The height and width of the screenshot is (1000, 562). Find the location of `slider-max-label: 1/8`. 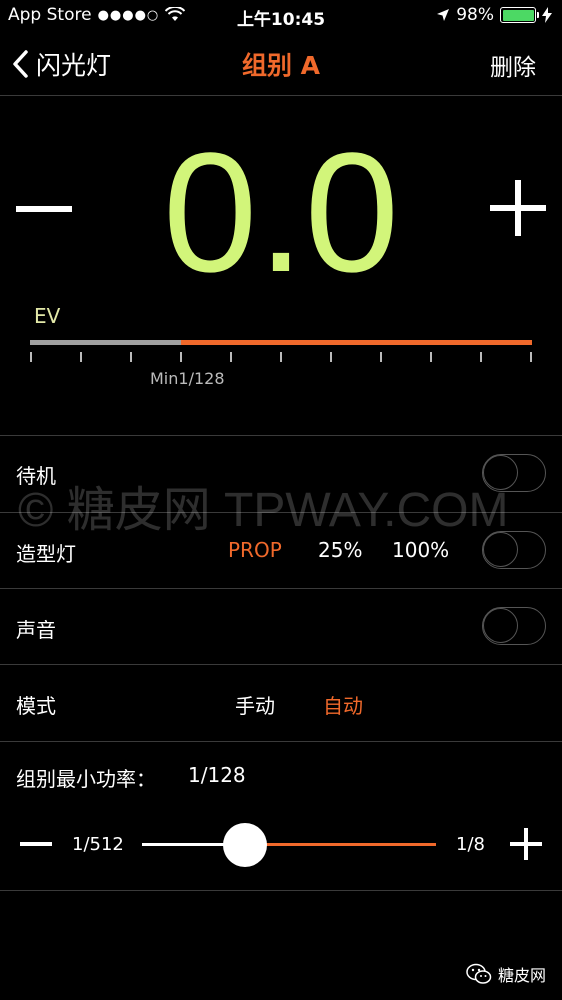

slider-max-label: 1/8 is located at coordinates (470, 844).